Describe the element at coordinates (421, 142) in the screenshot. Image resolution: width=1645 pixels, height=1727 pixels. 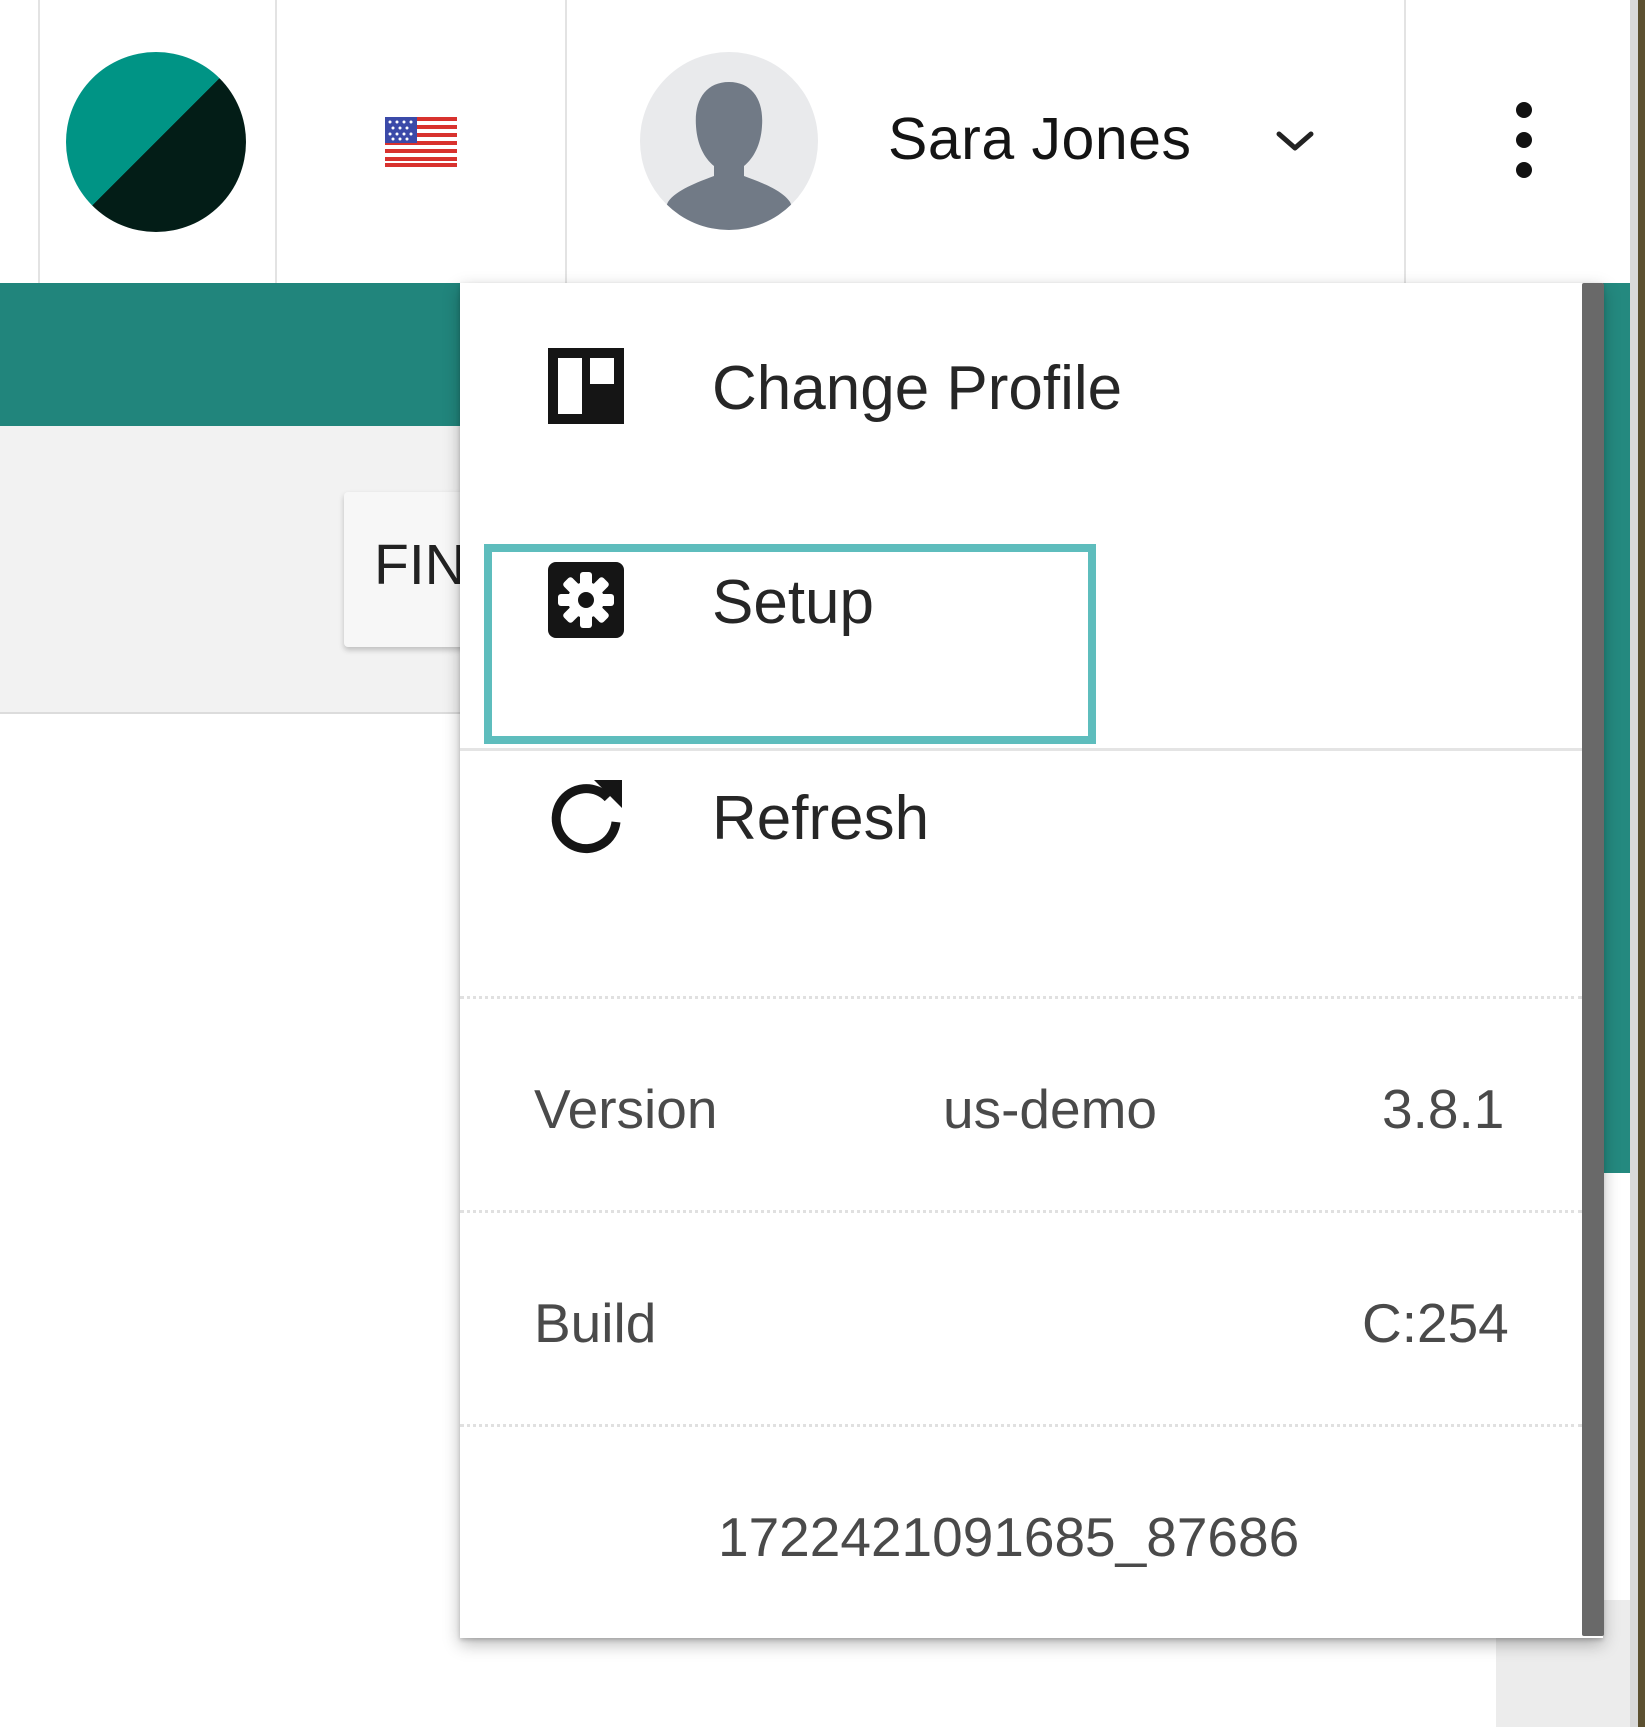
I see `us-flag-icon` at that location.